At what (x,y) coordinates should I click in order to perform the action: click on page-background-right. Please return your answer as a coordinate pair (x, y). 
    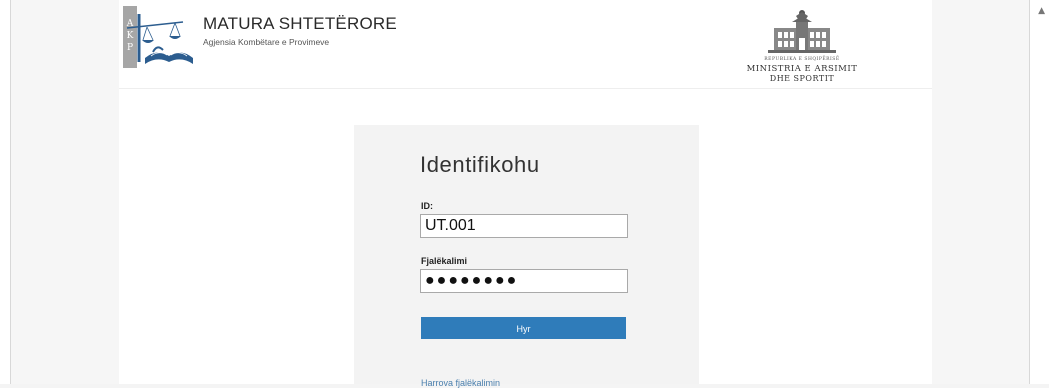
    Looking at the image, I should click on (980, 192).